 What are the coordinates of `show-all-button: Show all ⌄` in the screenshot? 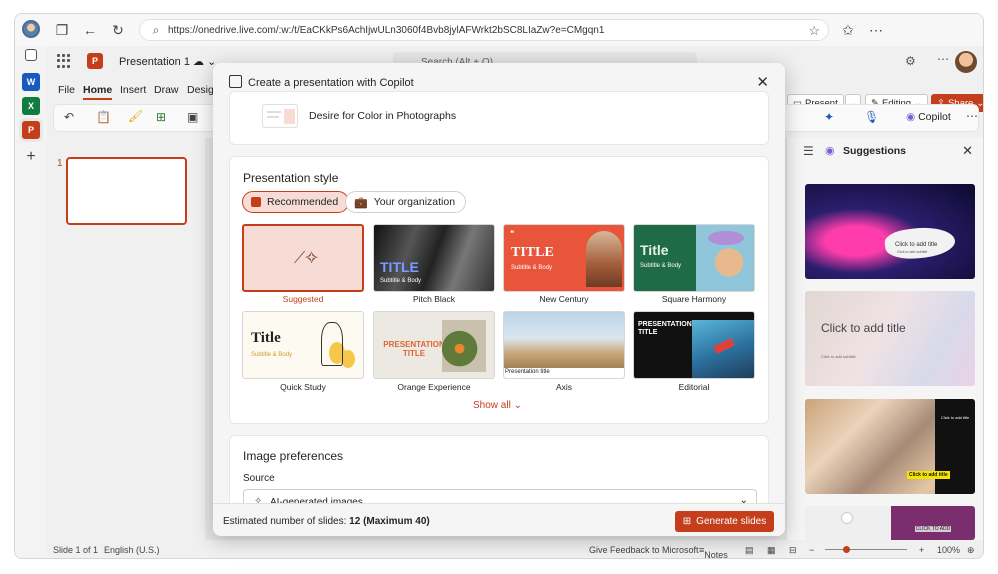 It's located at (497, 405).